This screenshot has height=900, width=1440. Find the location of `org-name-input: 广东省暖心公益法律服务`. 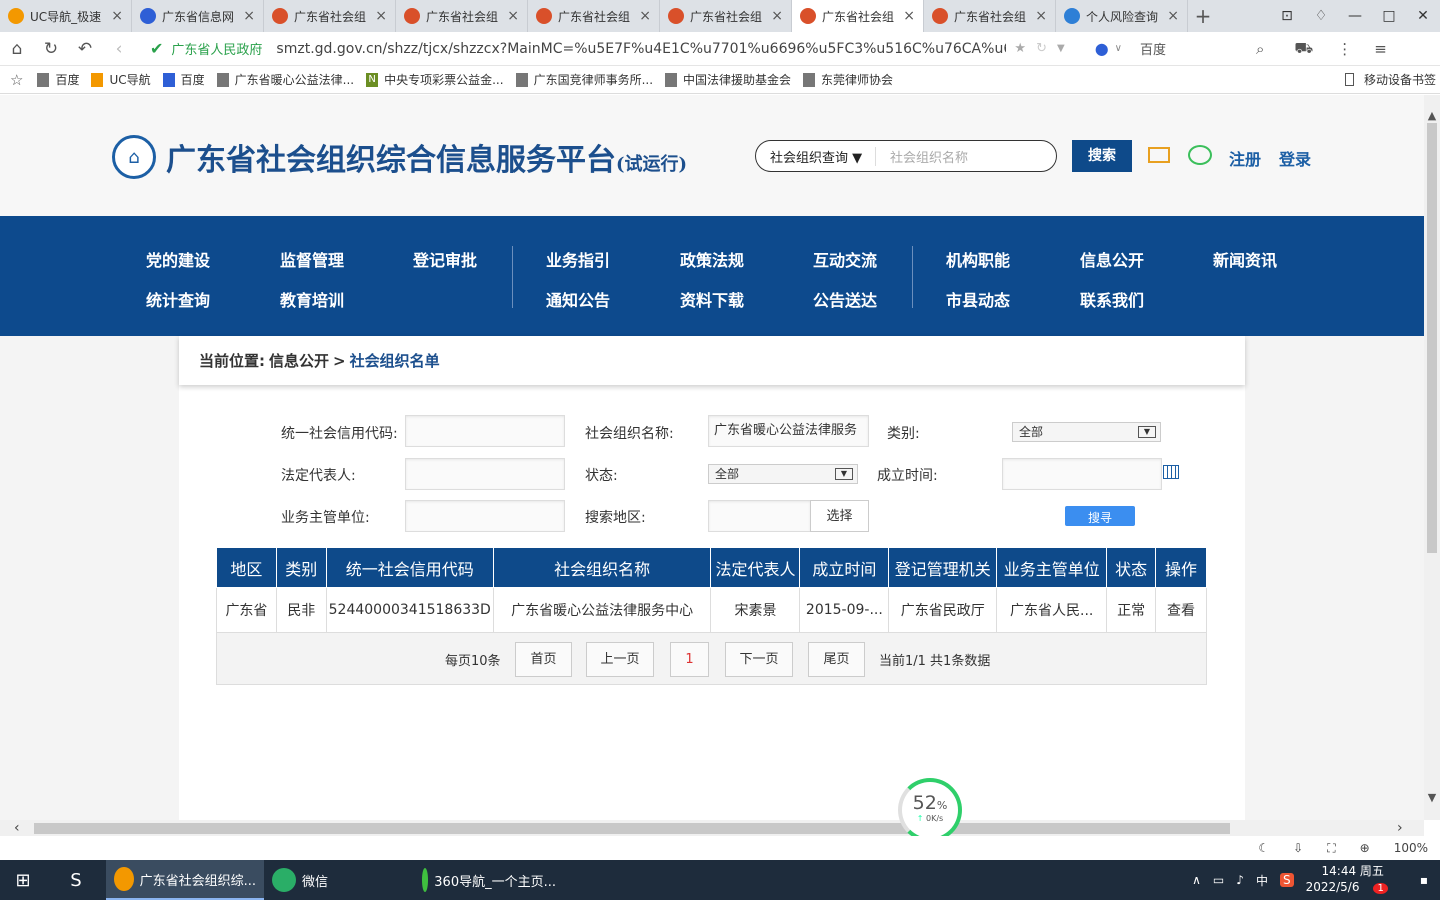

org-name-input: 广东省暖心公益法律服务 is located at coordinates (788, 431).